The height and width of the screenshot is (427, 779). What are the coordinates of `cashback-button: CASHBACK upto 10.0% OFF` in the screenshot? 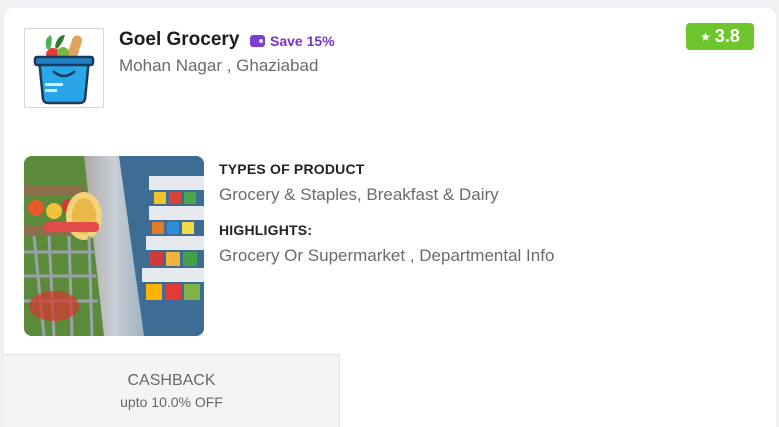 It's located at (172, 390).